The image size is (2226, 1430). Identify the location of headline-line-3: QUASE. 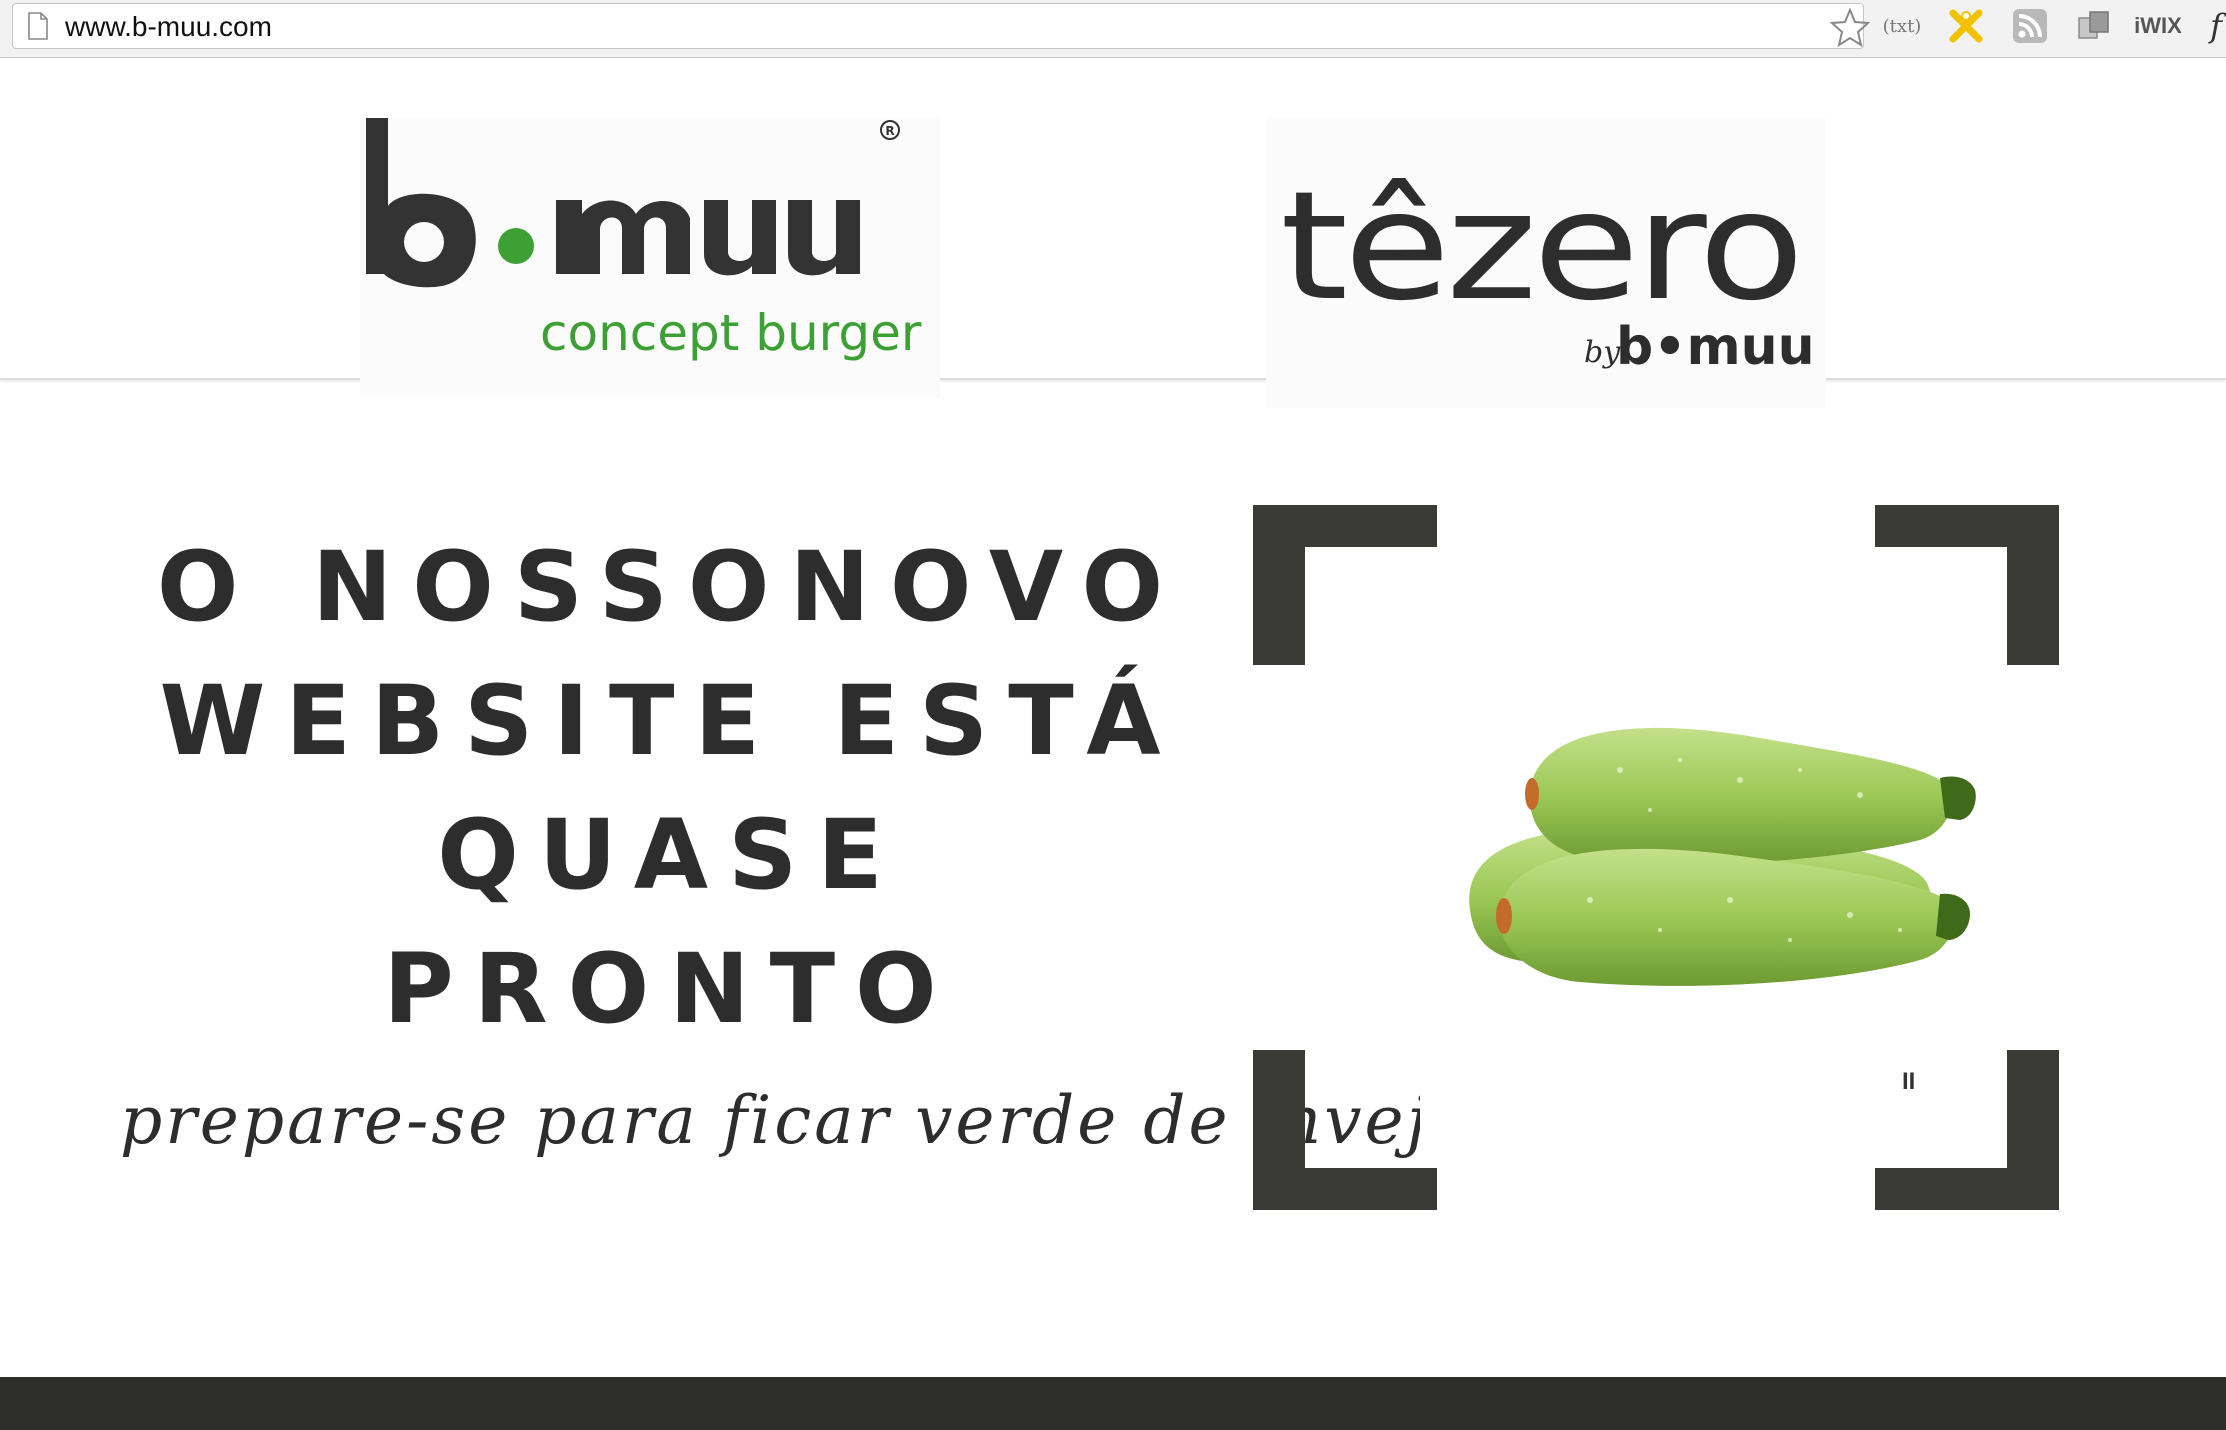
(670, 855).